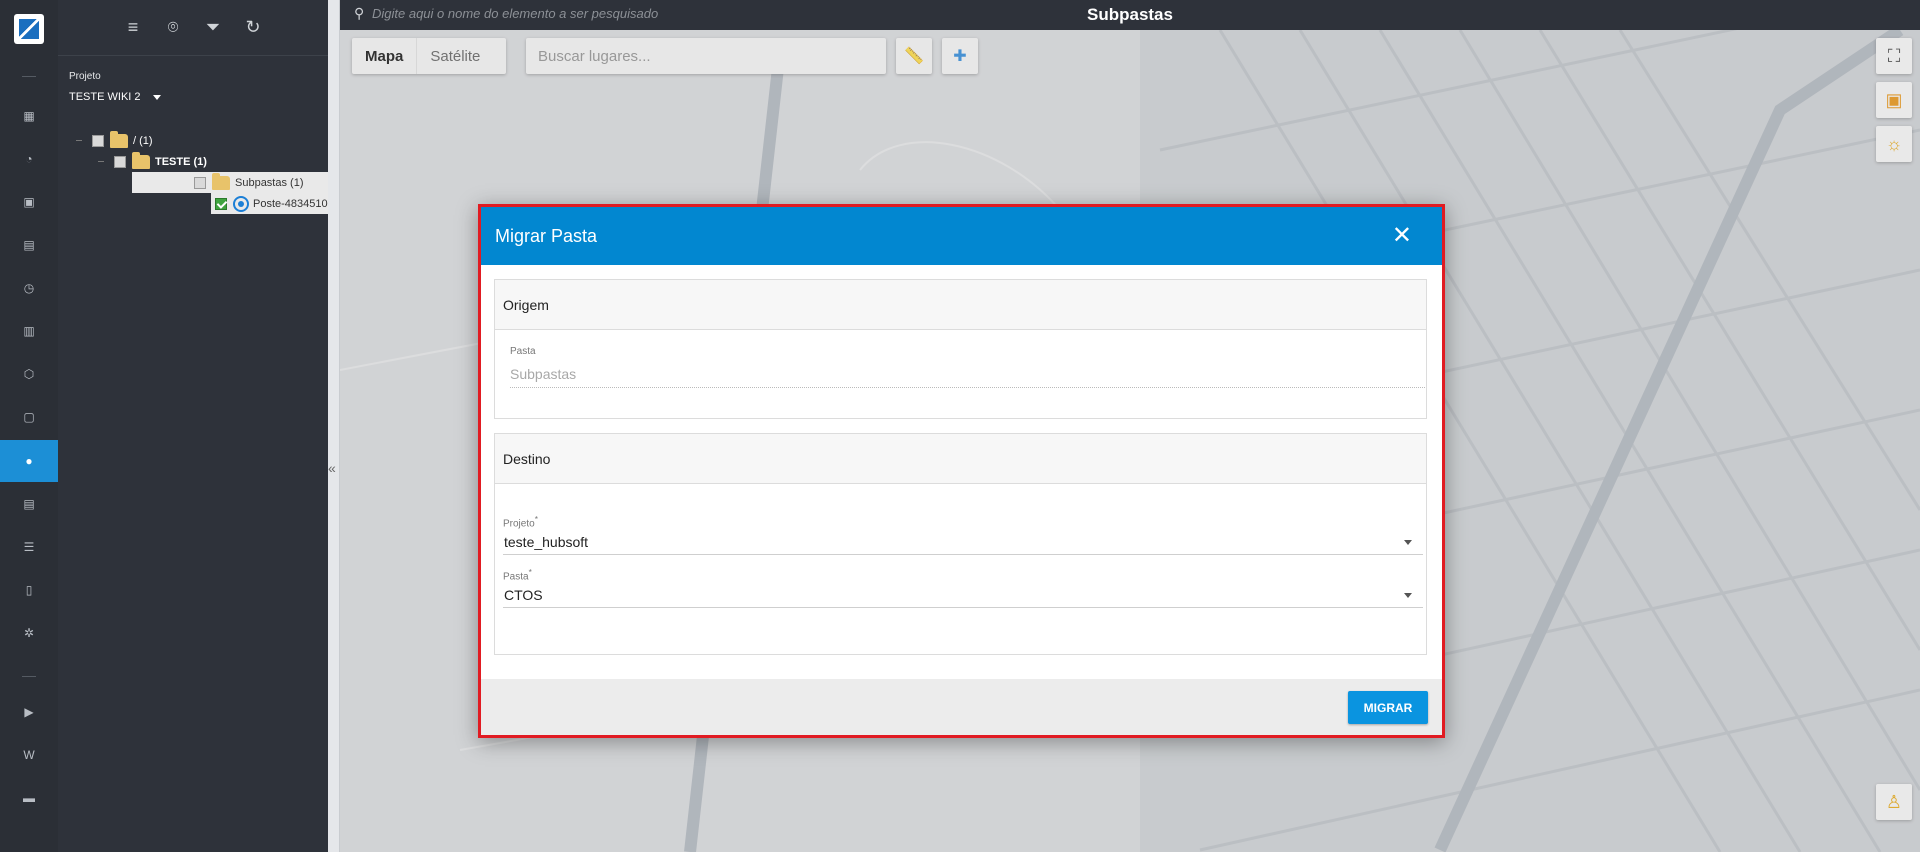  What do you see at coordinates (1388, 707) in the screenshot?
I see `migrar-button: MIGRAR` at bounding box center [1388, 707].